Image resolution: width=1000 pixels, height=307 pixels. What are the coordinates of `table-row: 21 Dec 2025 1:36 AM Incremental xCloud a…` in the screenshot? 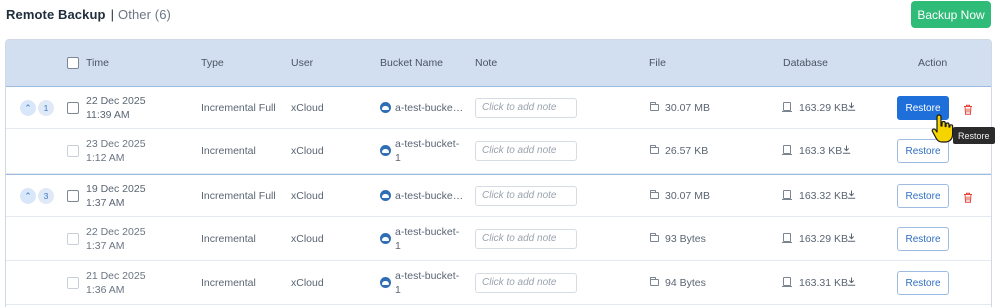 It's located at (498, 283).